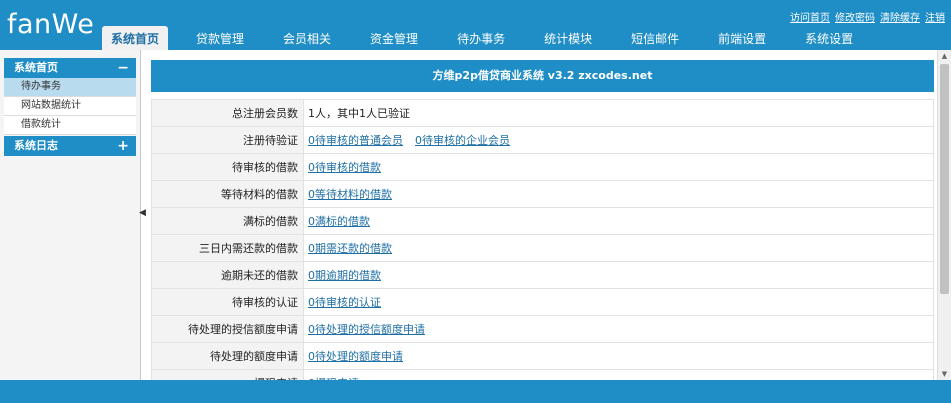 The image size is (951, 403). I want to click on caret-left-icon: ◀, so click(142, 213).